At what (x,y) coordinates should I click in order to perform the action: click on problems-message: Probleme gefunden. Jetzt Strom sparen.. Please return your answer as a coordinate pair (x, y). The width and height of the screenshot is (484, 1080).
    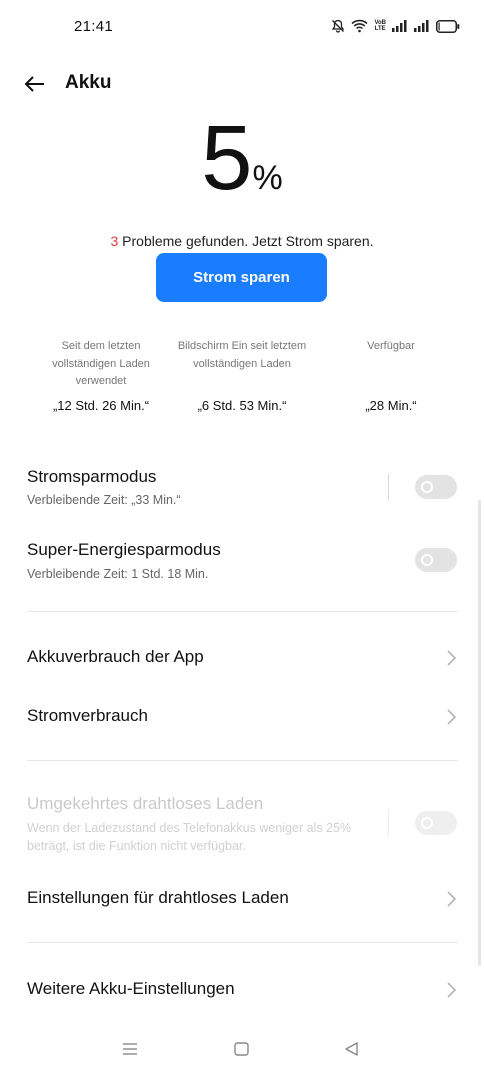
    Looking at the image, I should click on (246, 241).